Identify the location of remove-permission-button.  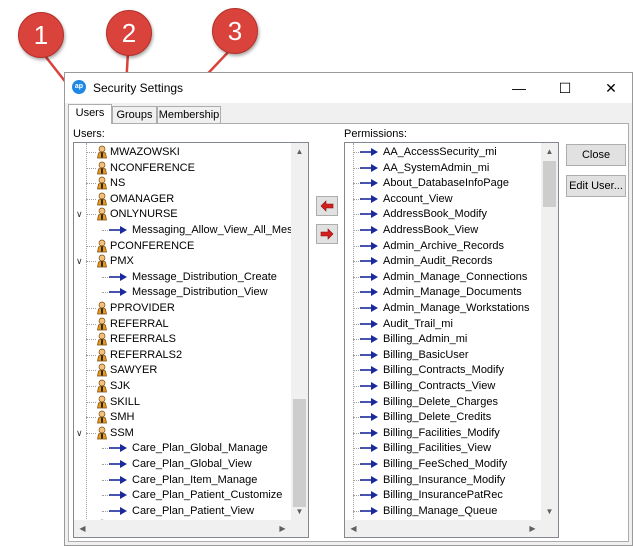
(327, 206).